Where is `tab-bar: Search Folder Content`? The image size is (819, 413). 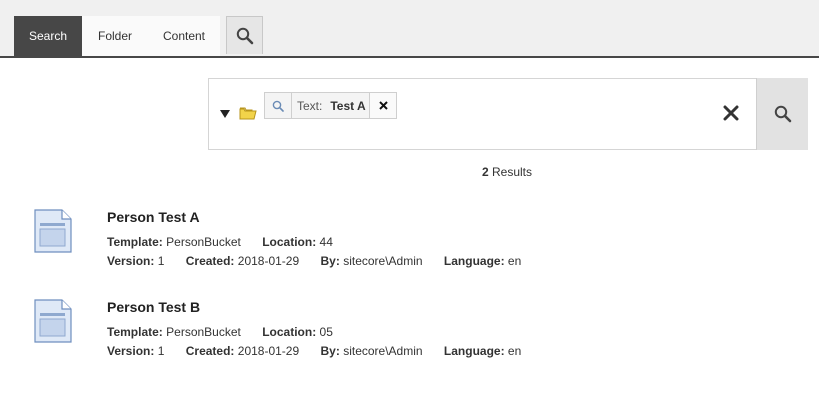
tab-bar: Search Folder Content is located at coordinates (409, 29).